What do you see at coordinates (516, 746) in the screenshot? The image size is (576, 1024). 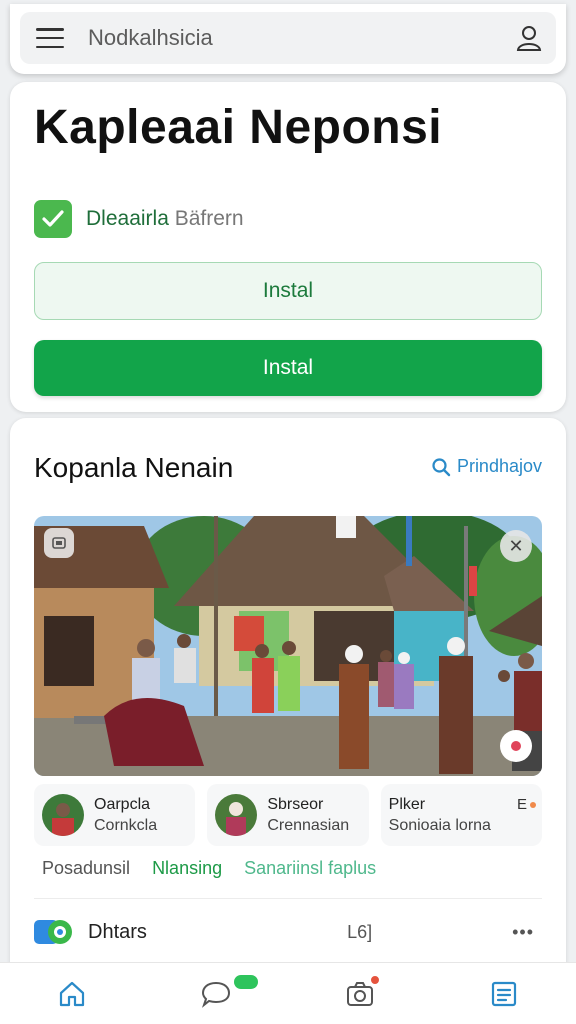 I see `record-icon` at bounding box center [516, 746].